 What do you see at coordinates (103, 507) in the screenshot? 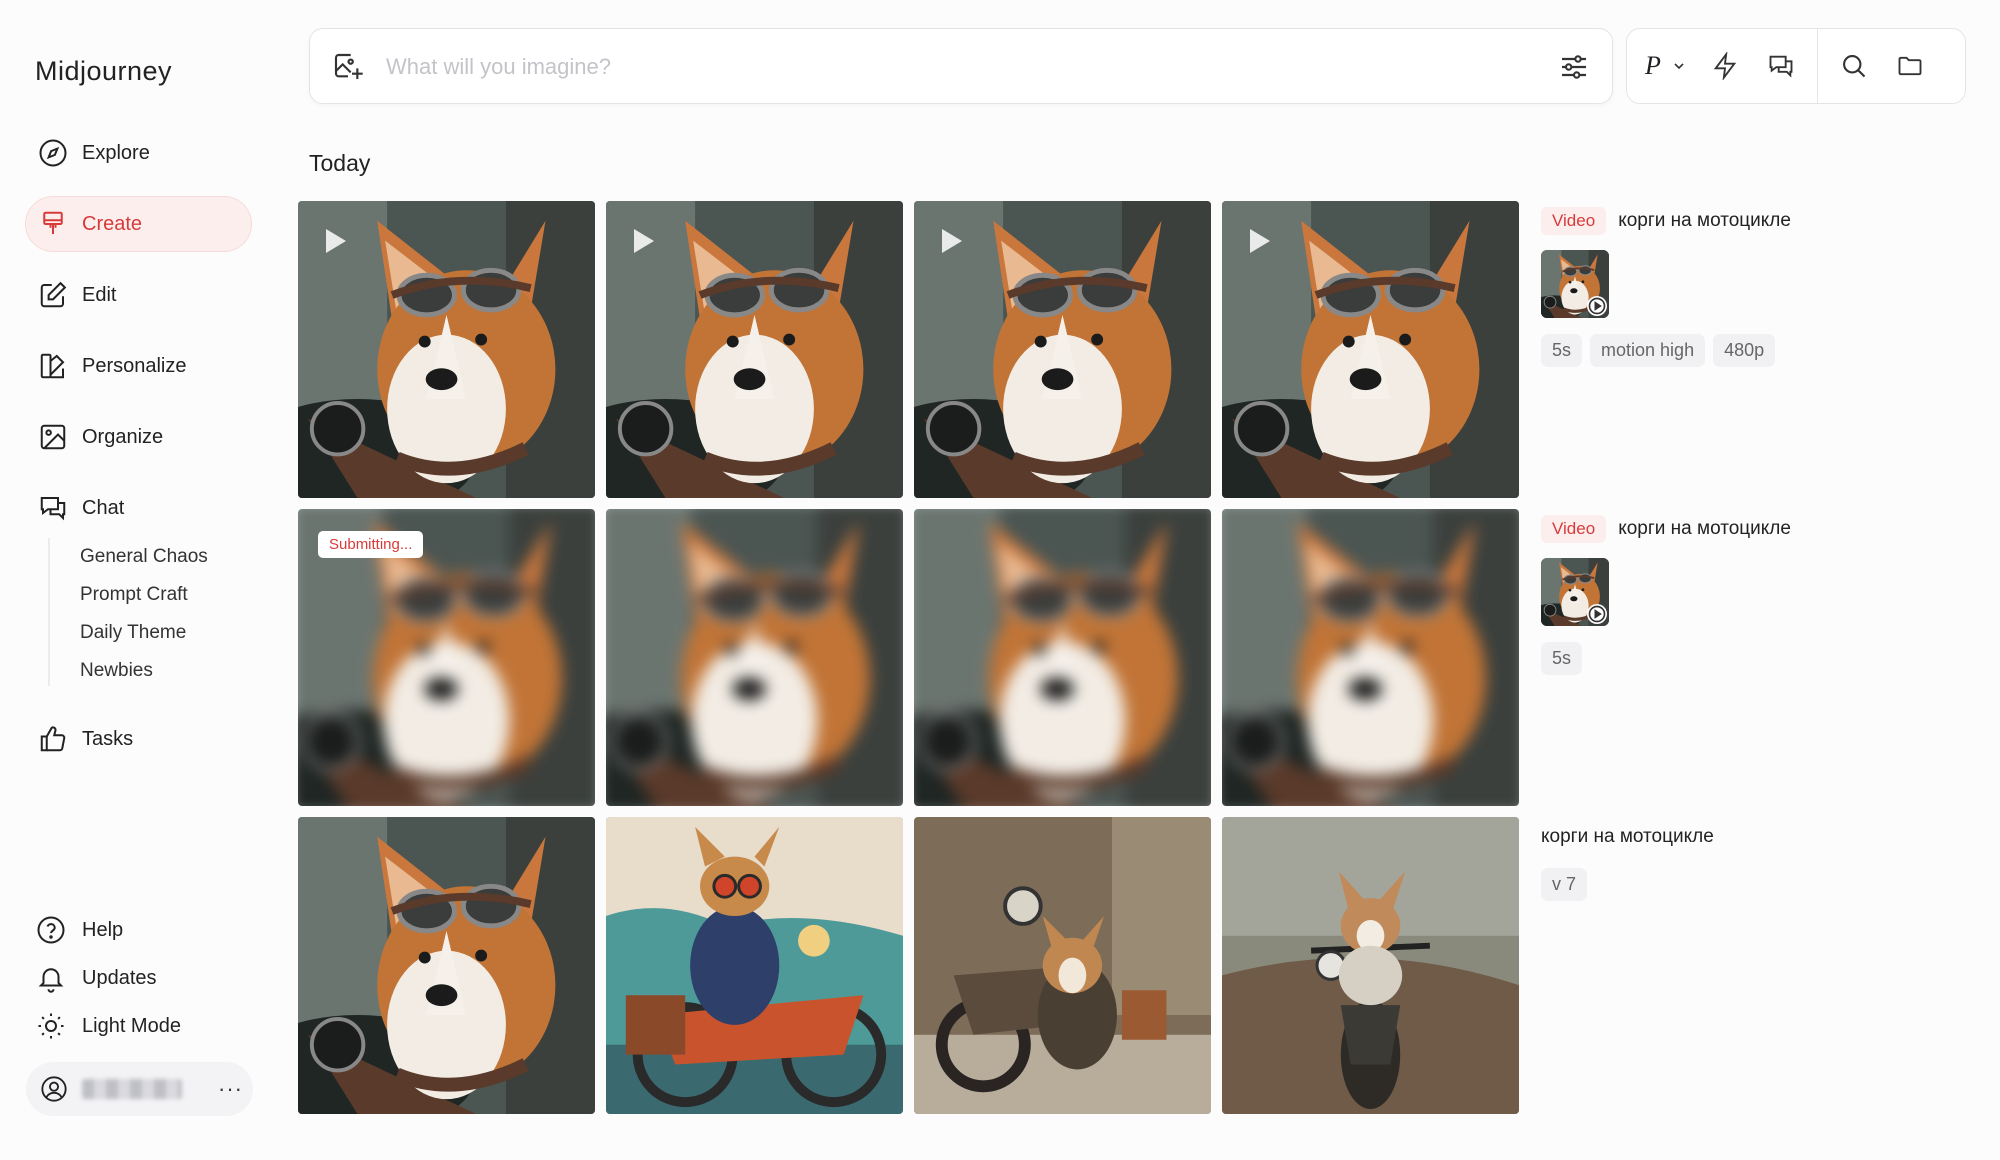
I see `nav-chat-label: Chat` at bounding box center [103, 507].